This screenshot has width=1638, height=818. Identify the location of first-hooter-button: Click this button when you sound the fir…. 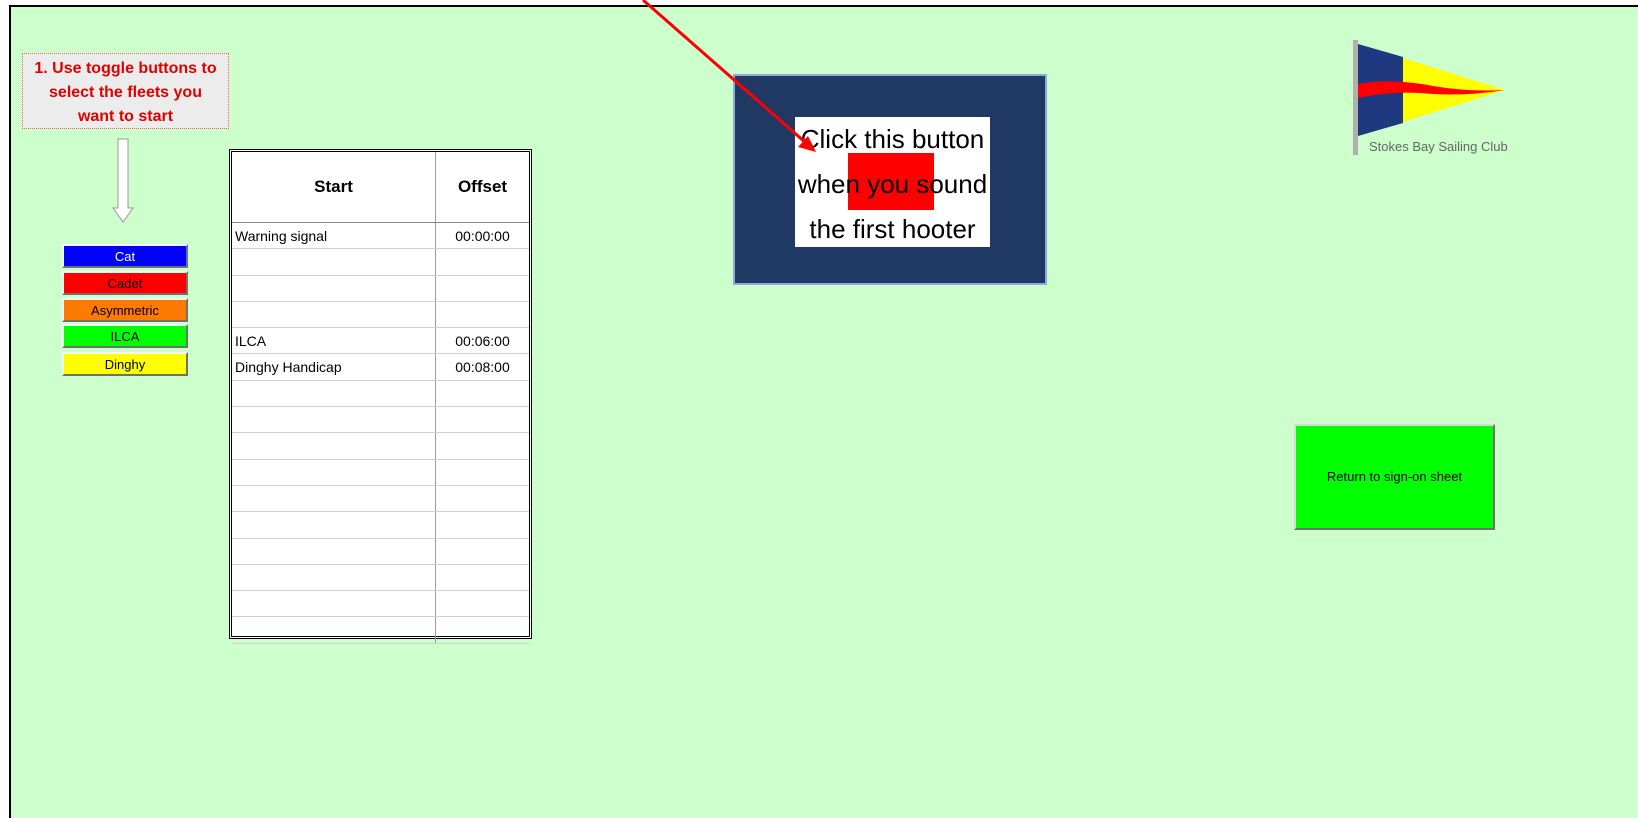
(890, 179).